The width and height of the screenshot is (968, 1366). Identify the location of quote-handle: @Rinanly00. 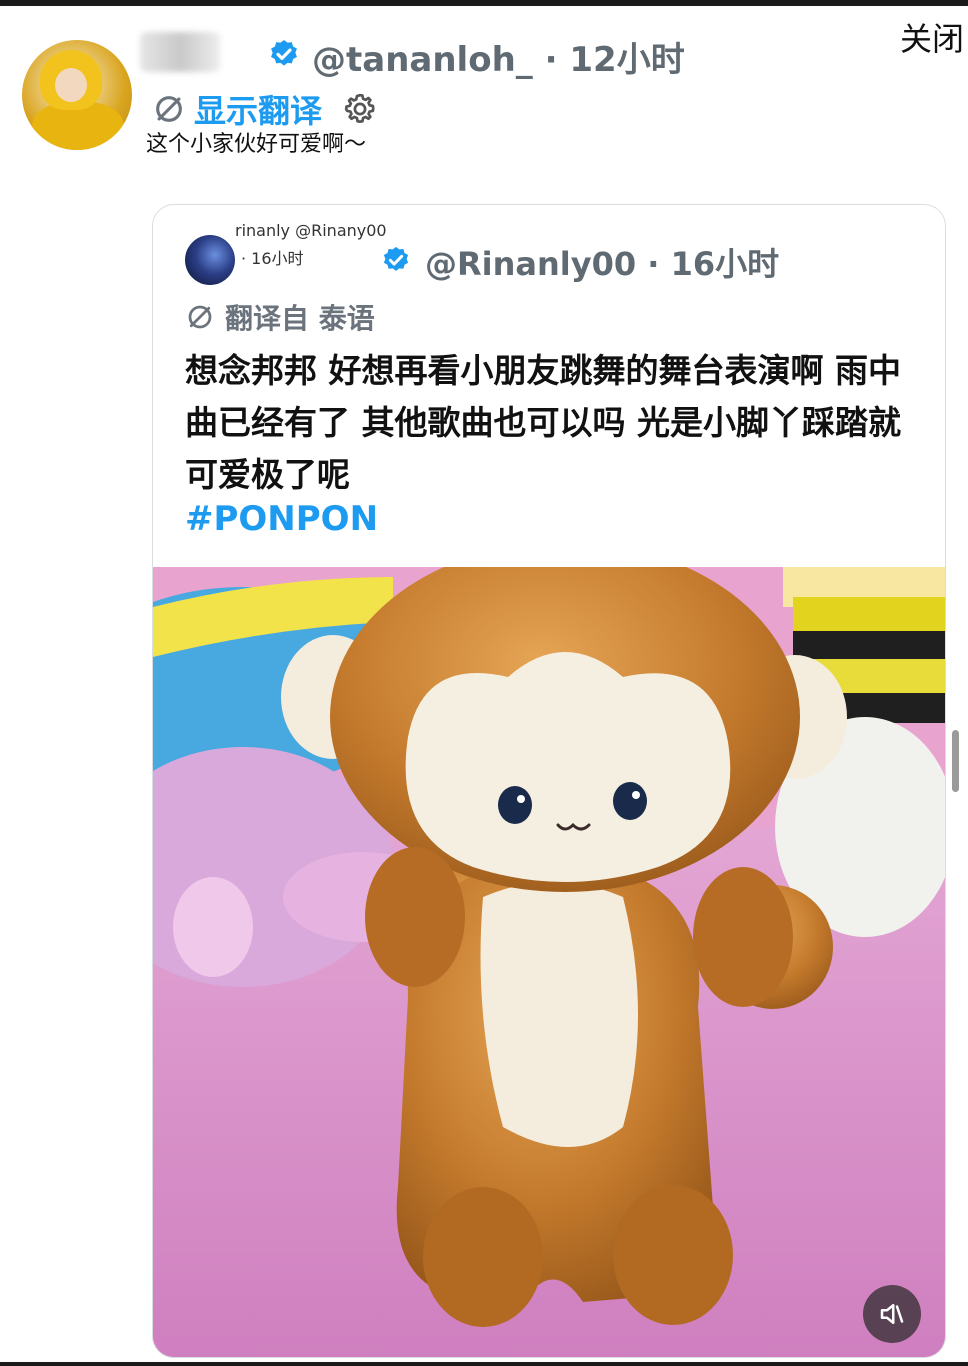
(530, 264).